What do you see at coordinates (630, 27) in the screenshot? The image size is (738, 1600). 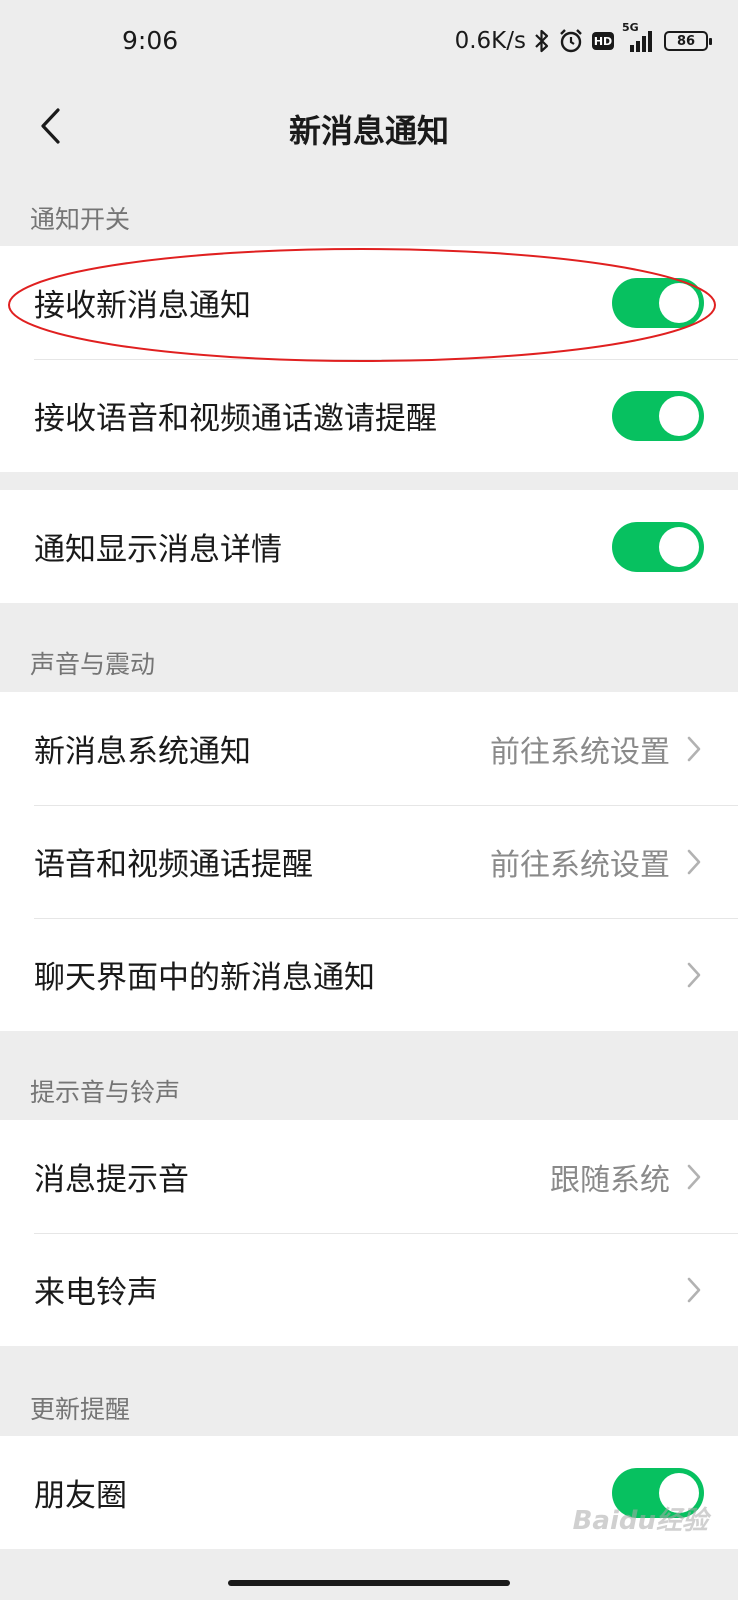 I see `signal-label: 5G` at bounding box center [630, 27].